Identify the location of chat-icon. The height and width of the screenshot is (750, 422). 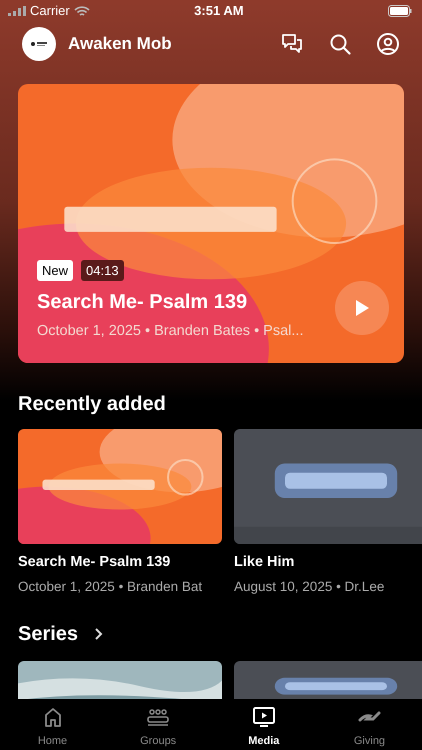
(292, 44).